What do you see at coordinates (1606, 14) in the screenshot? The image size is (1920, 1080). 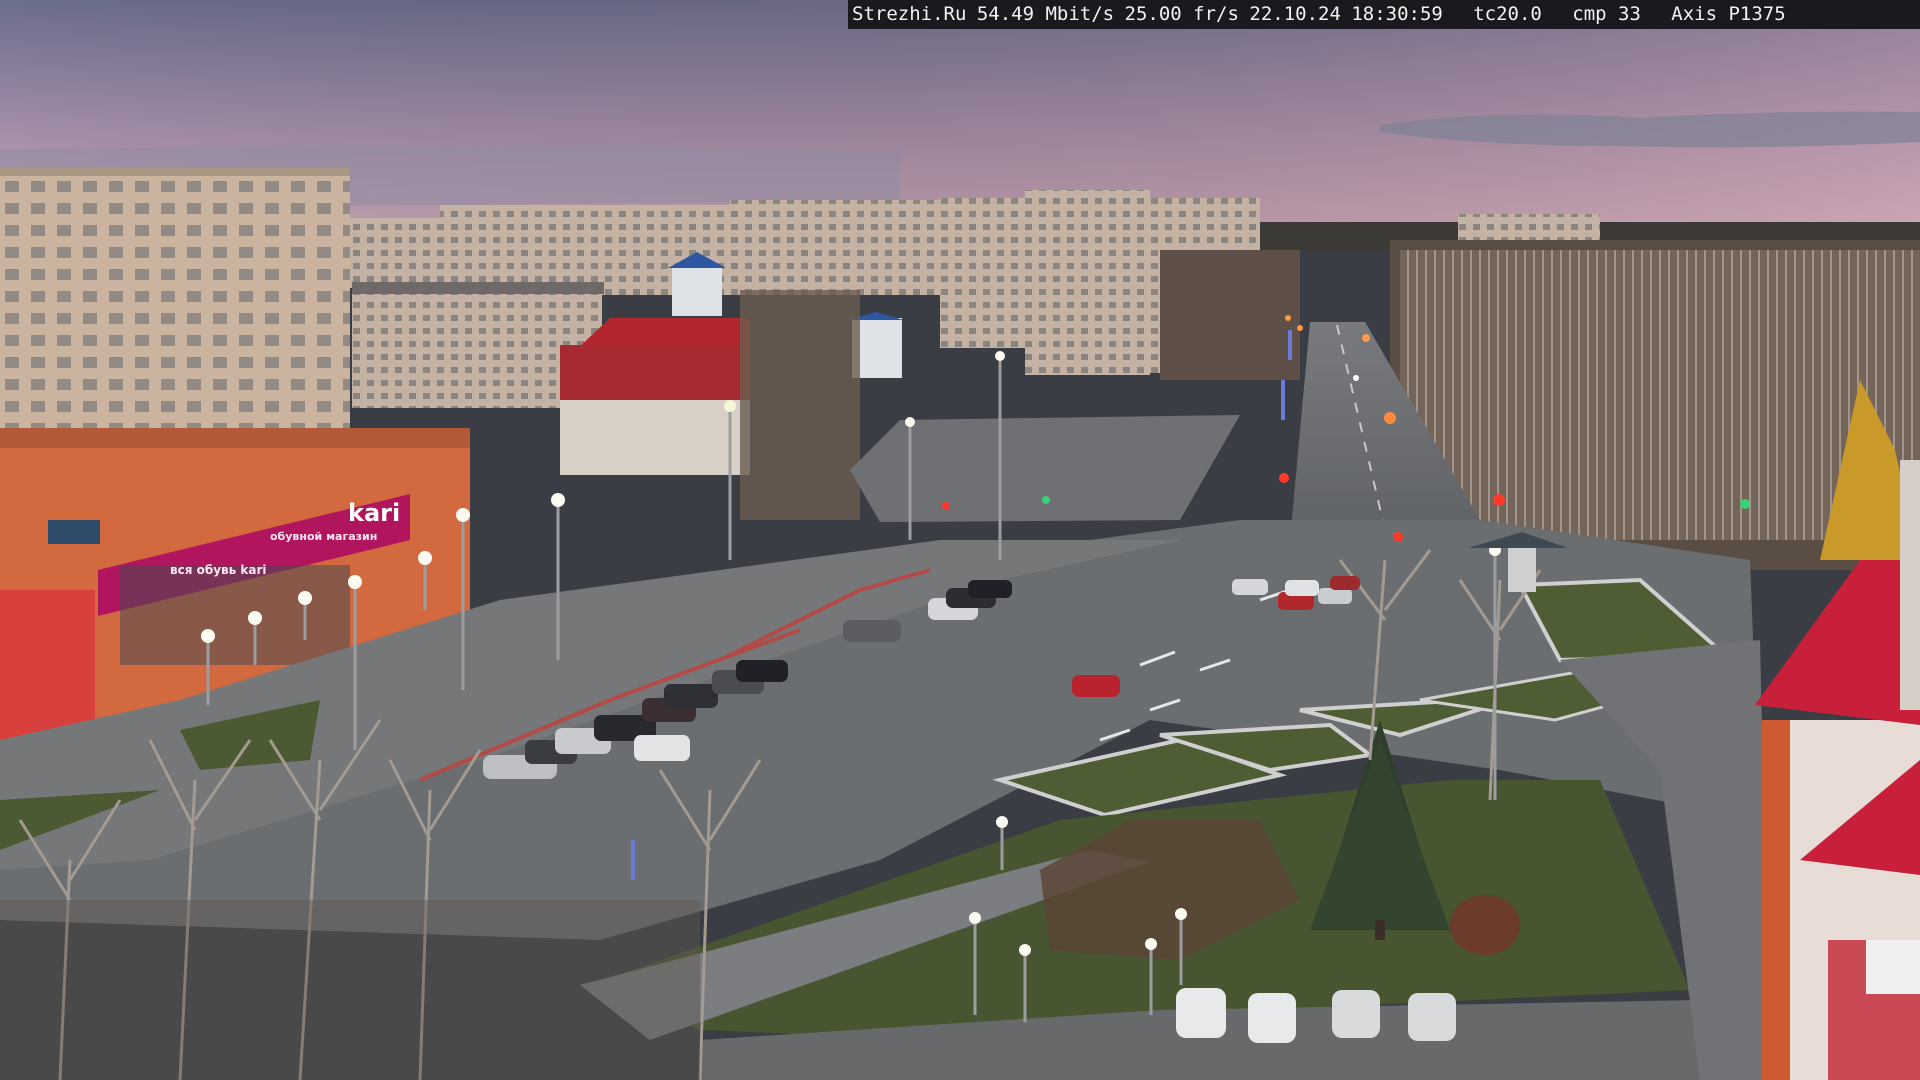 I see `osd-cmp: cmp 33` at bounding box center [1606, 14].